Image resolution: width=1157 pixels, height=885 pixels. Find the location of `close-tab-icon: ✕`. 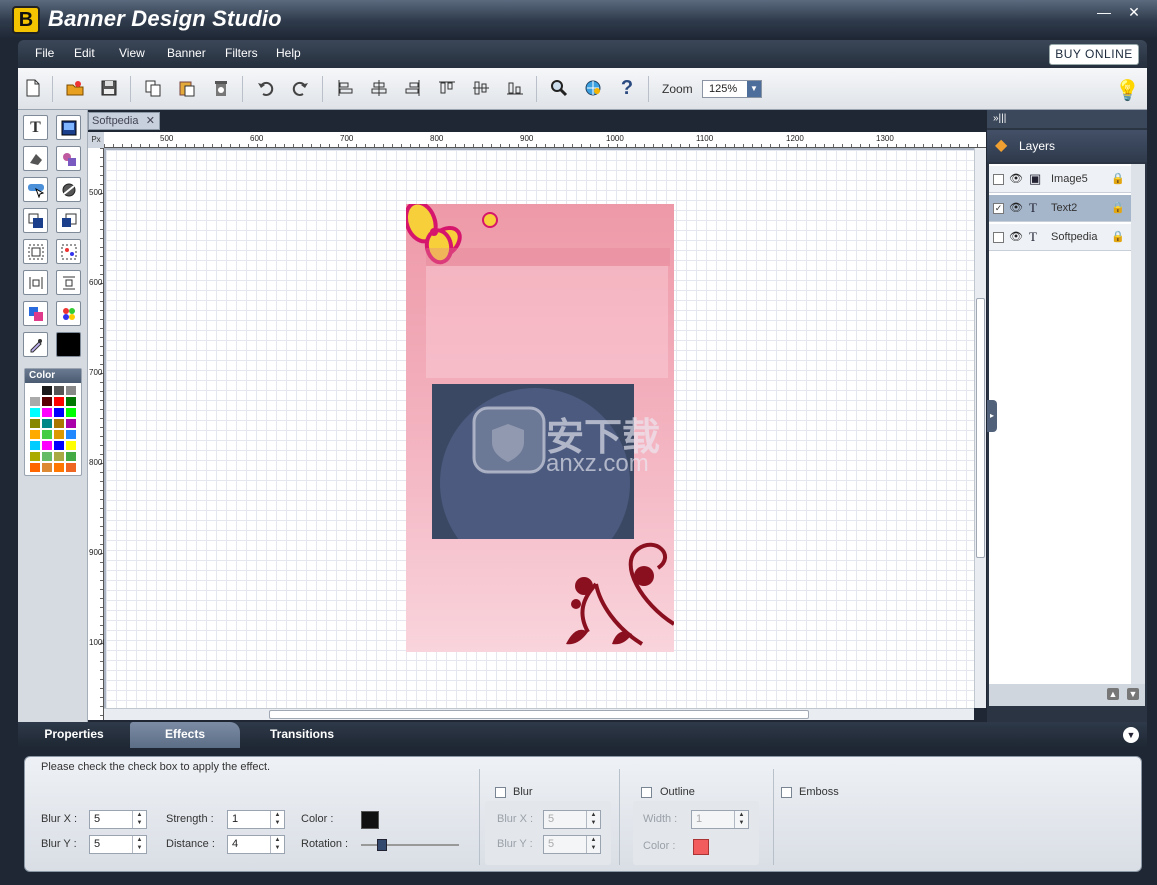

close-tab-icon: ✕ is located at coordinates (150, 121).